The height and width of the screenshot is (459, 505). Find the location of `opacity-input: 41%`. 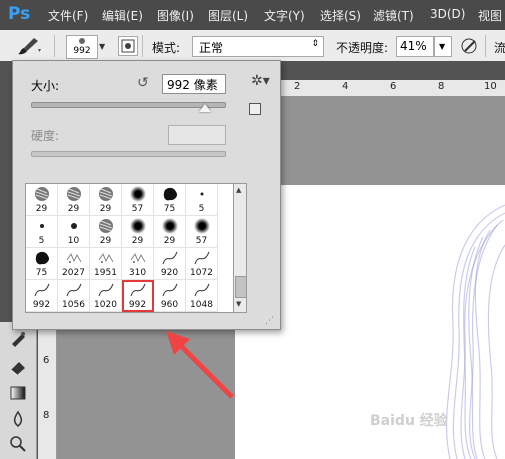

opacity-input: 41% is located at coordinates (415, 46).